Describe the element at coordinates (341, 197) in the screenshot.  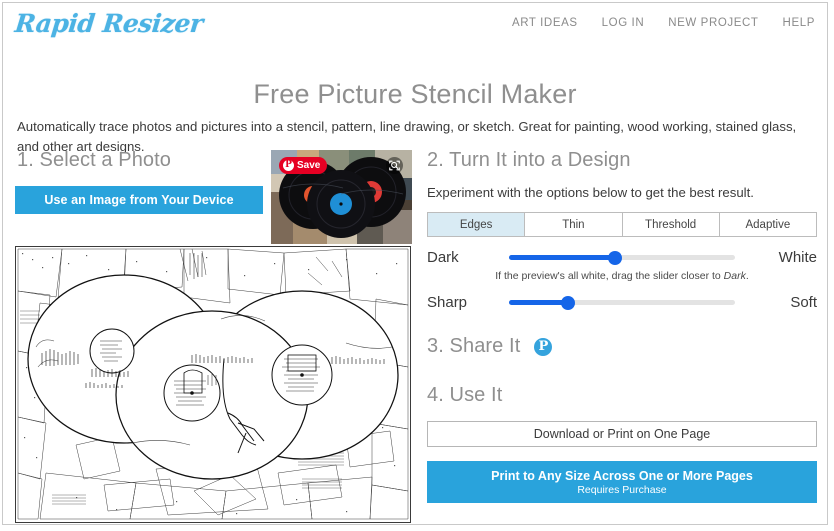
I see `source-photo-thumbnail: P Save` at that location.